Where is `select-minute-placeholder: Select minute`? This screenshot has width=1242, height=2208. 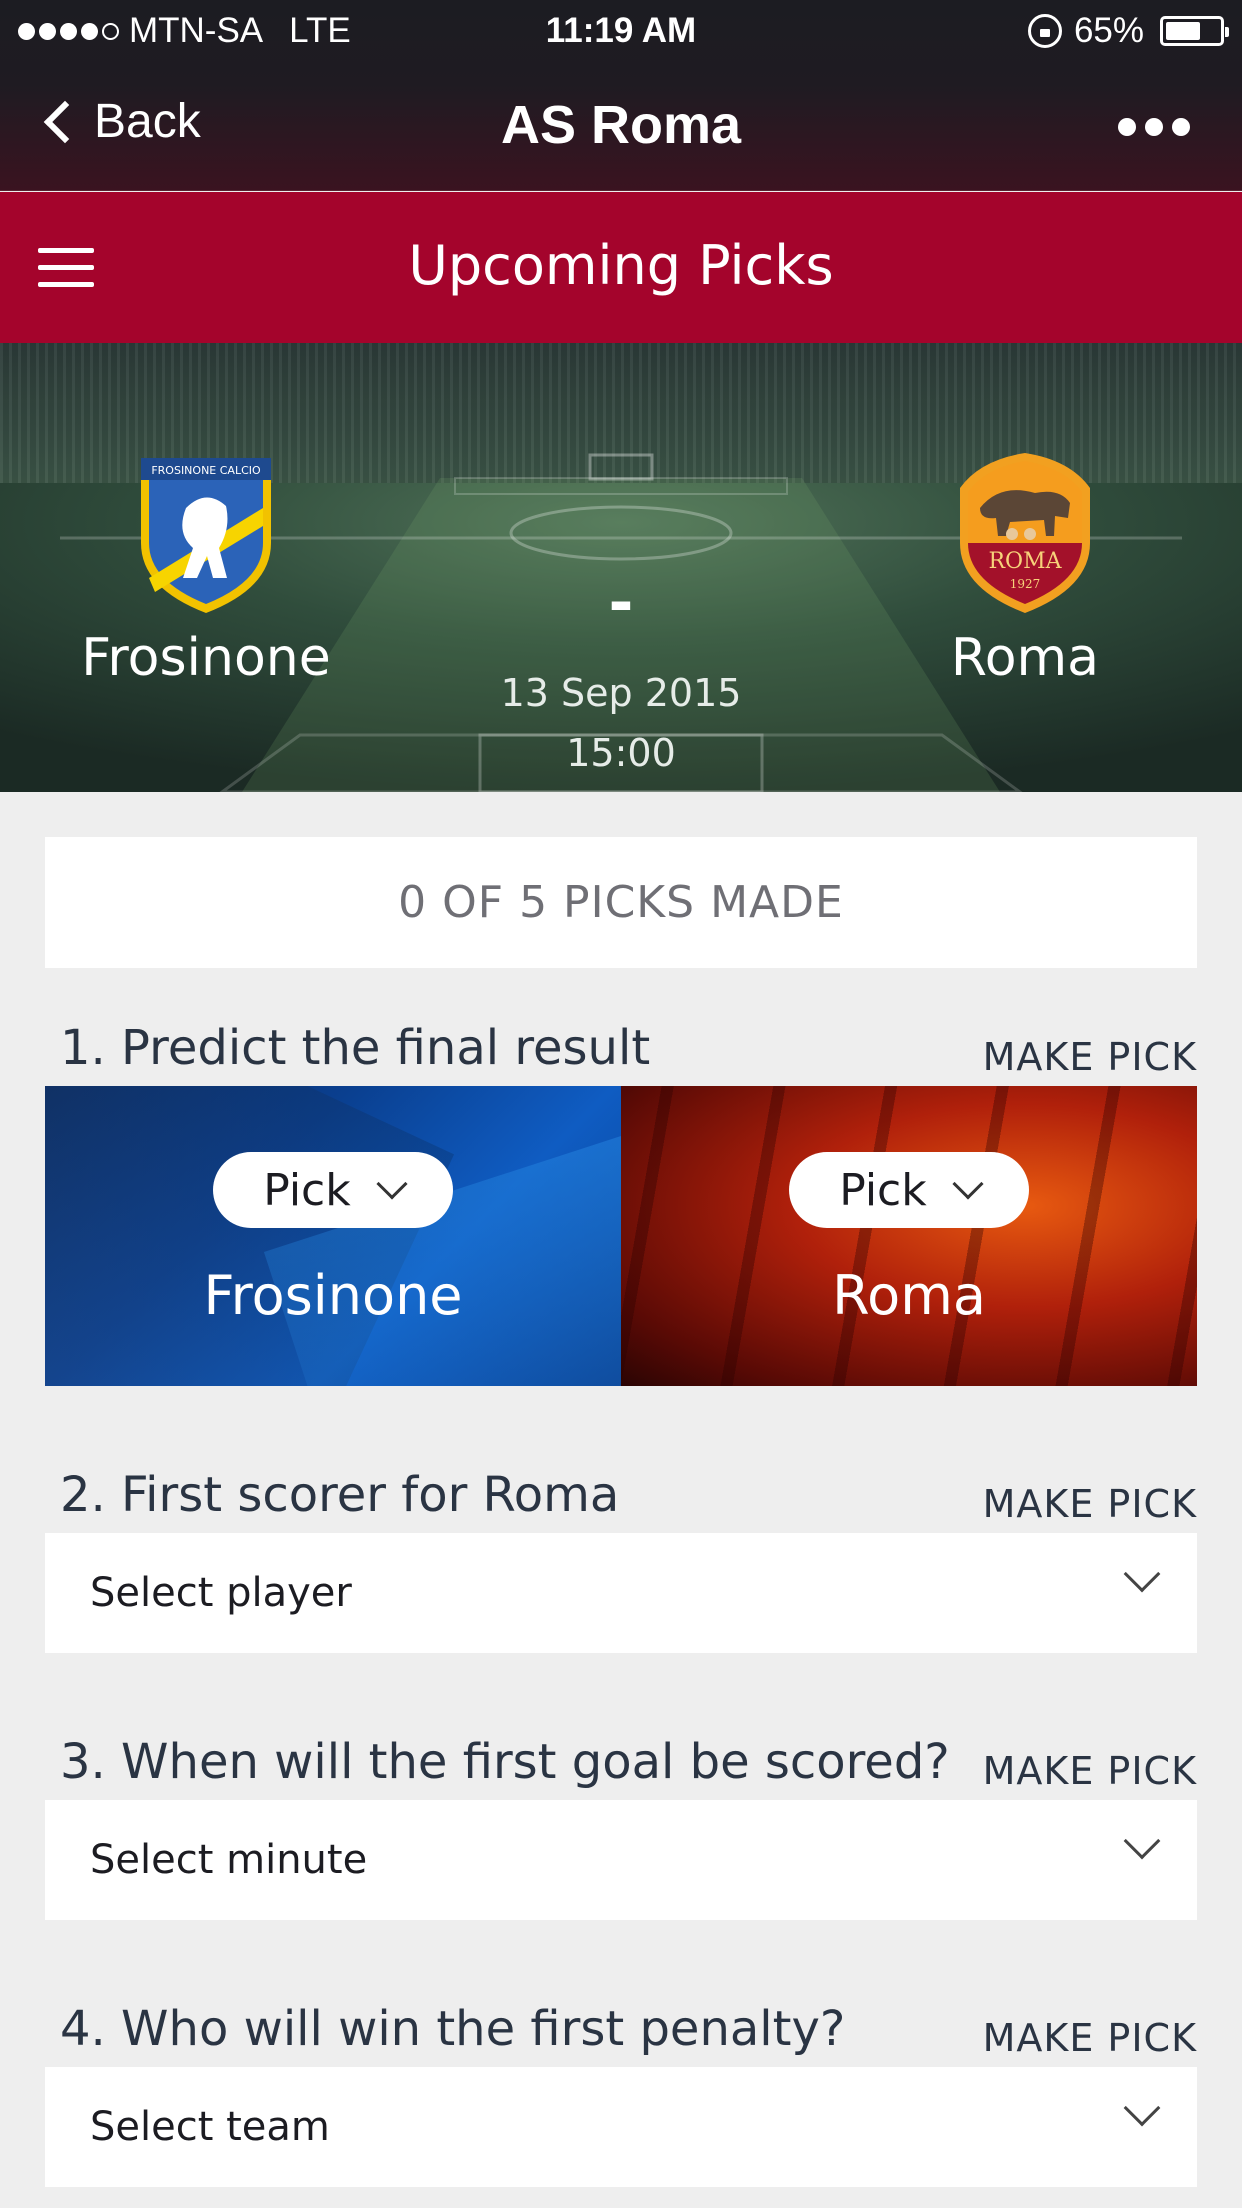 select-minute-placeholder: Select minute is located at coordinates (229, 1860).